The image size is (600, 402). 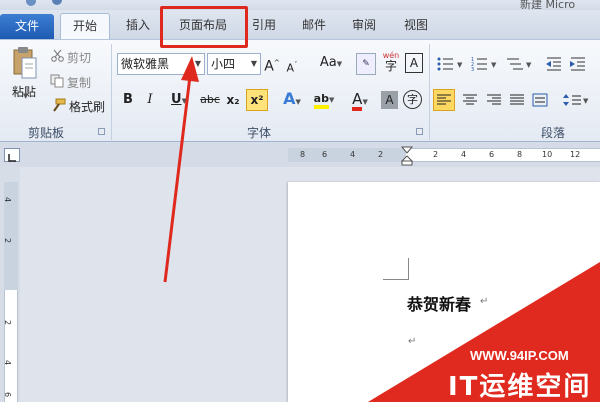 What do you see at coordinates (101, 131) in the screenshot?
I see `clipboard-launcher-icon` at bounding box center [101, 131].